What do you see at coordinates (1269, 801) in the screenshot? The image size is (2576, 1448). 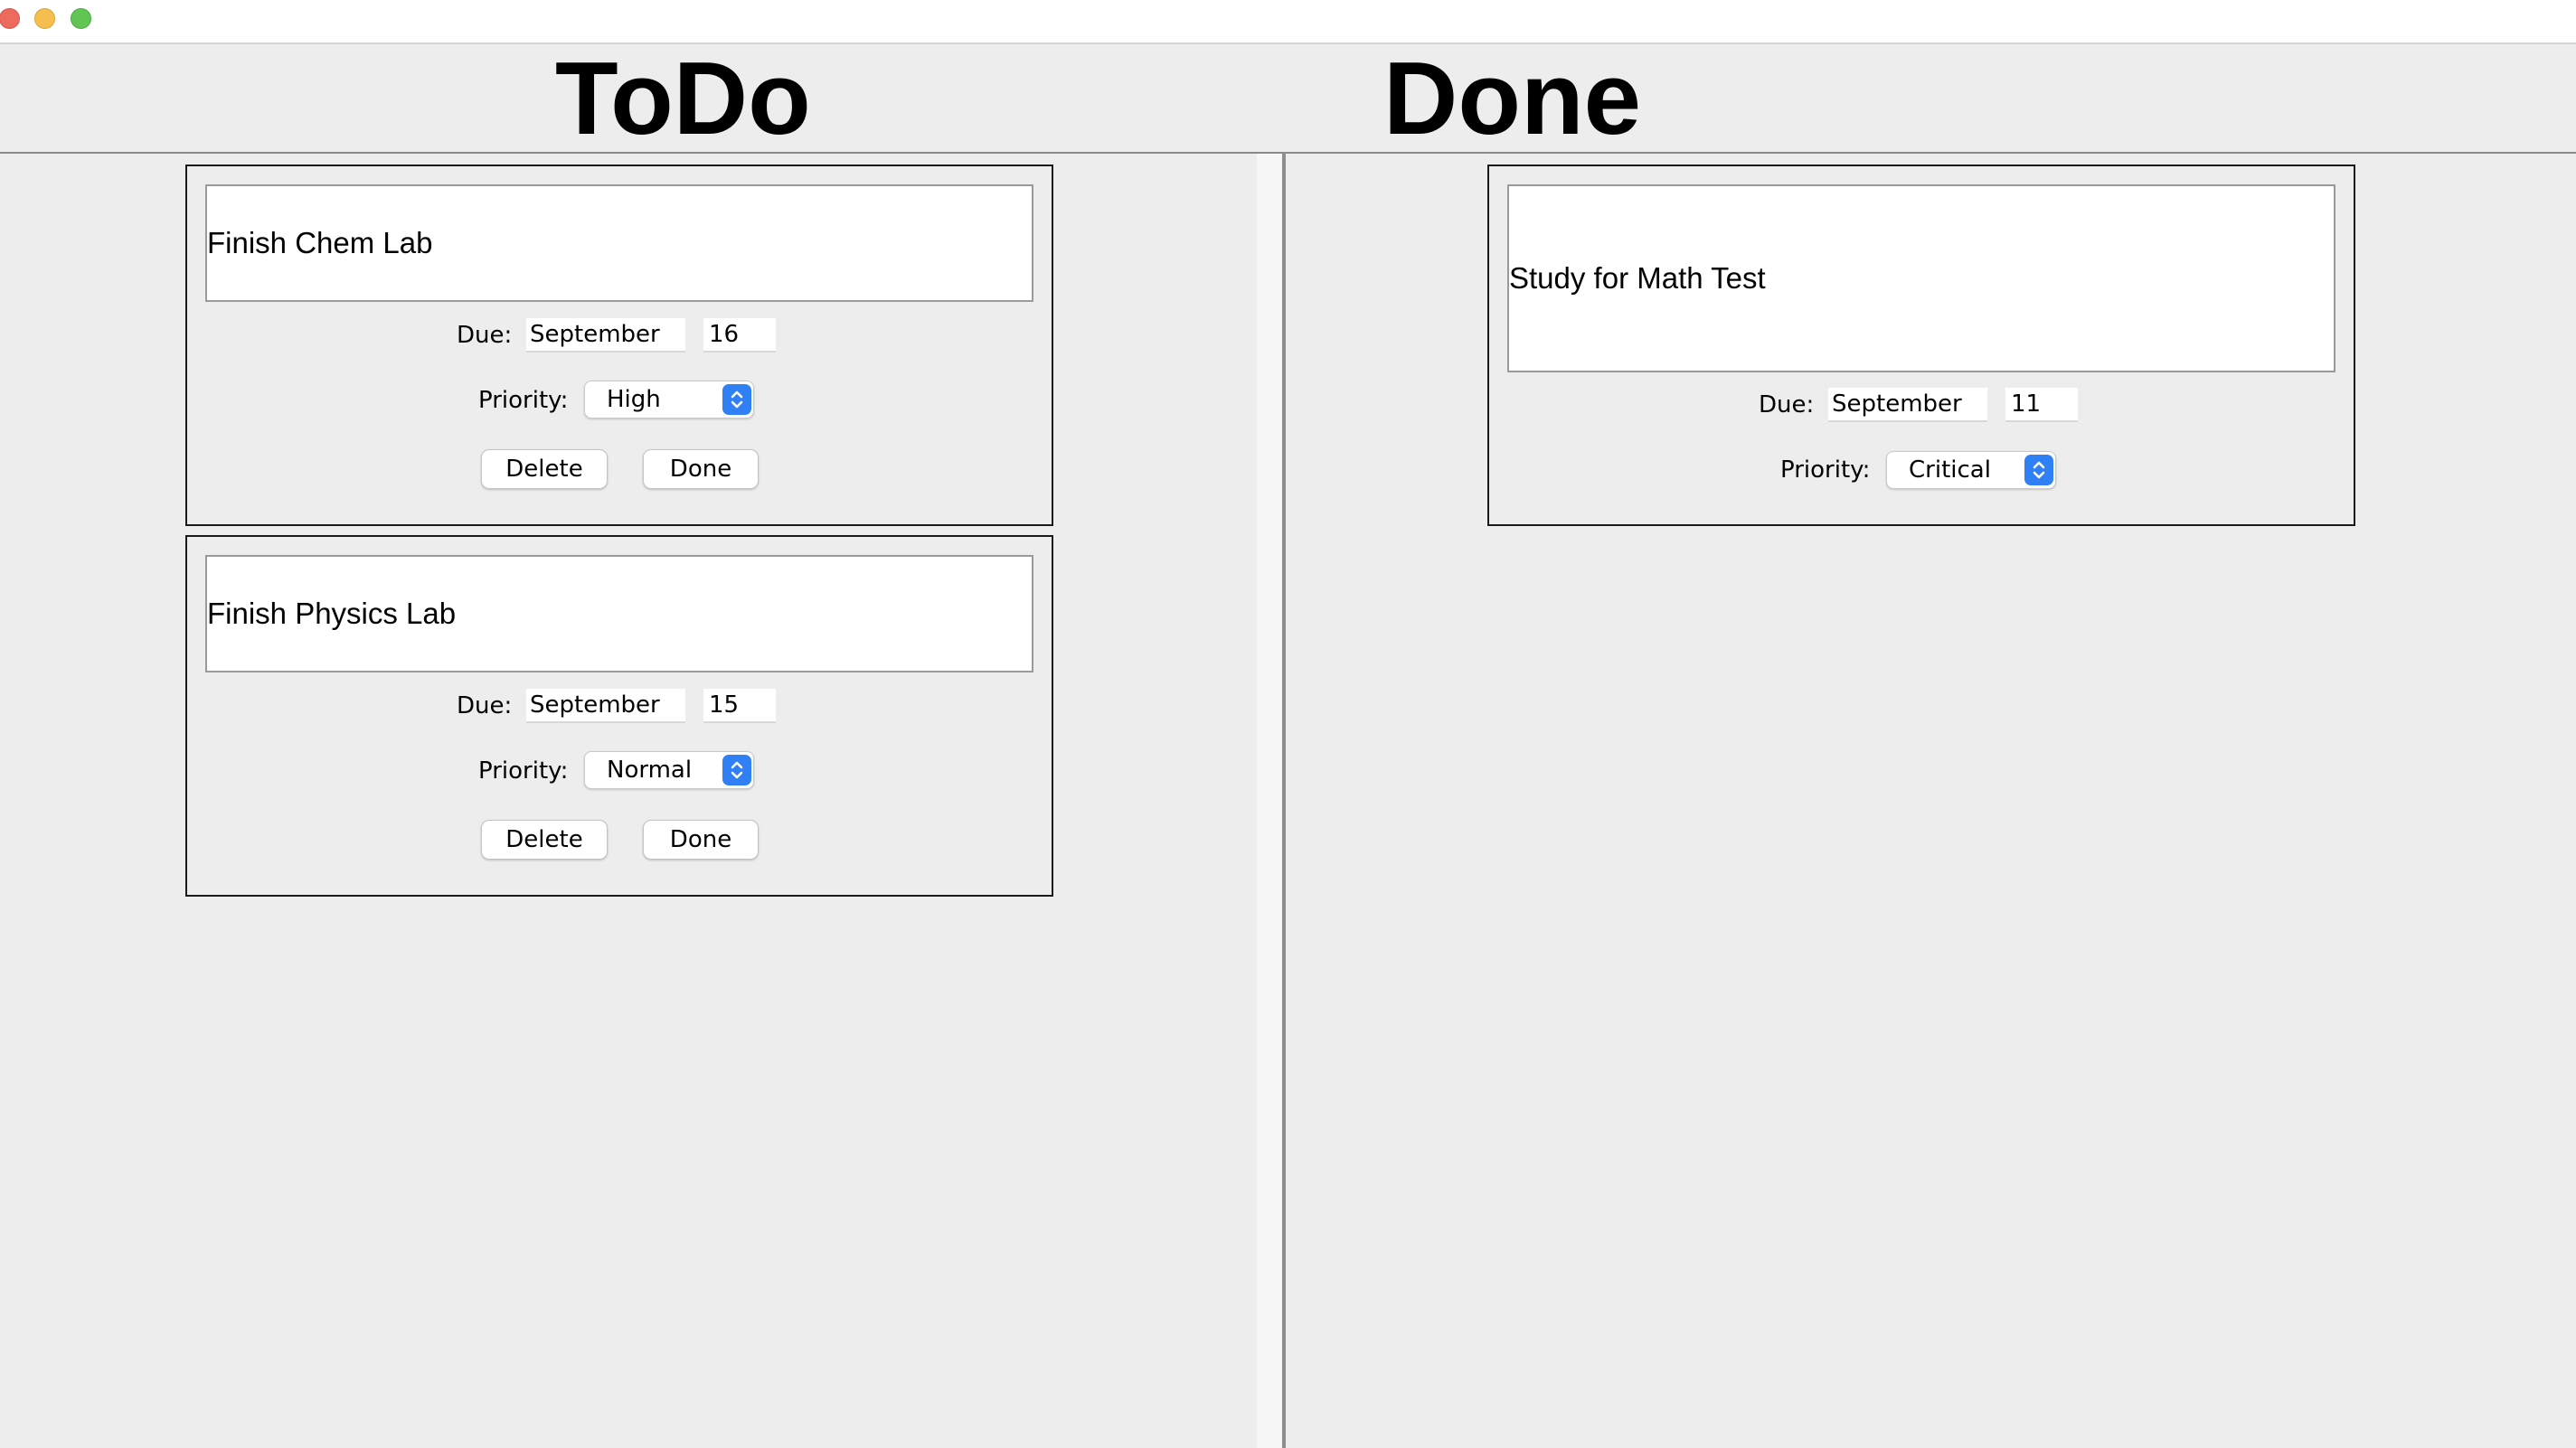 I see `todo-column-scroll-strip` at bounding box center [1269, 801].